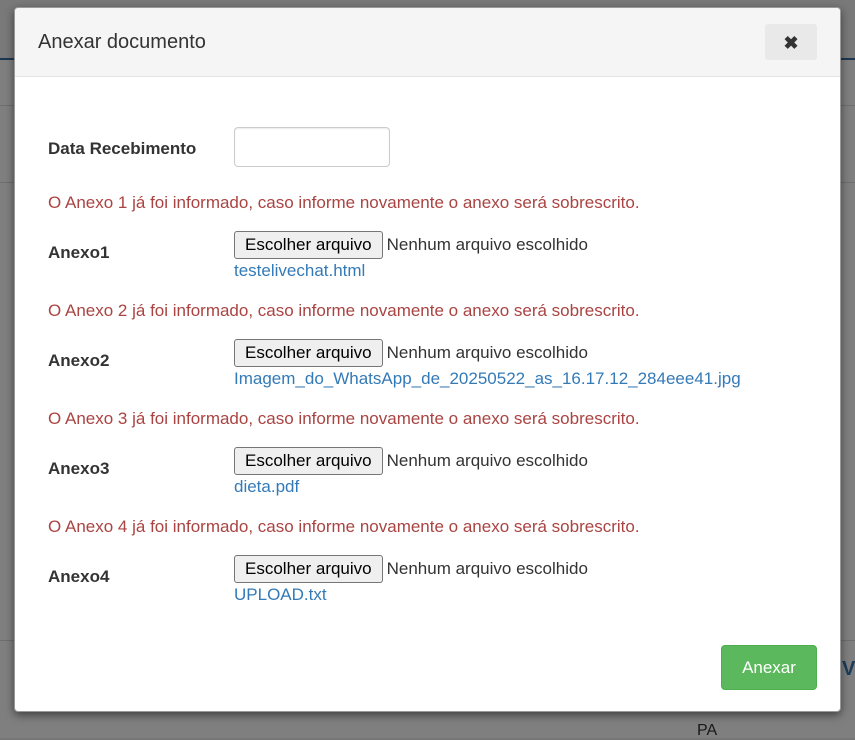 The height and width of the screenshot is (740, 855). I want to click on date-received-input, so click(312, 147).